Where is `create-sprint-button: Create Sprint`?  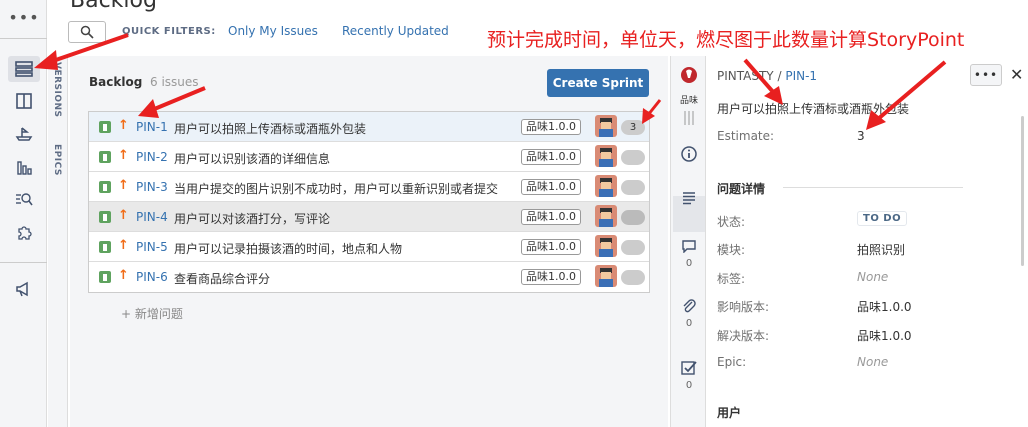 create-sprint-button: Create Sprint is located at coordinates (598, 83).